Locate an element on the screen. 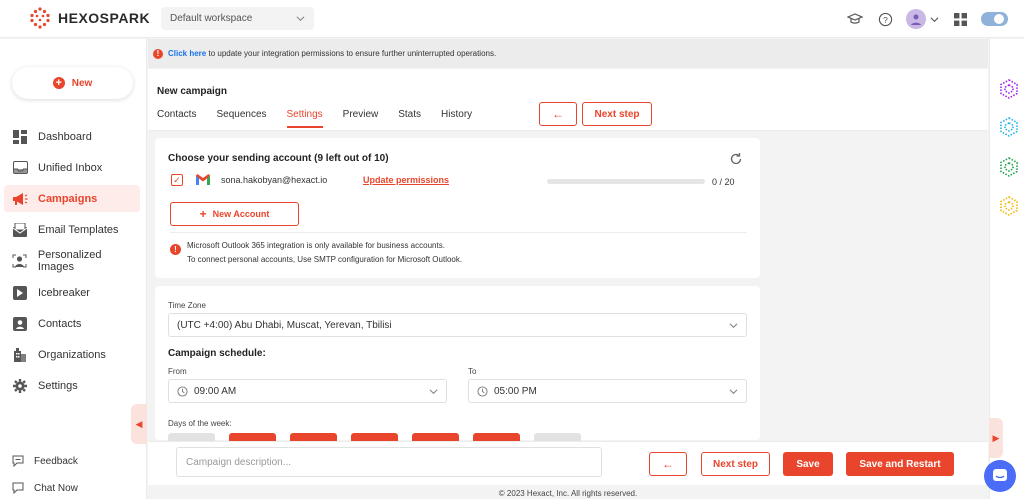 Image resolution: width=1024 pixels, height=499 pixels. account-email: sona.hakobyan@hexact.io is located at coordinates (274, 180).